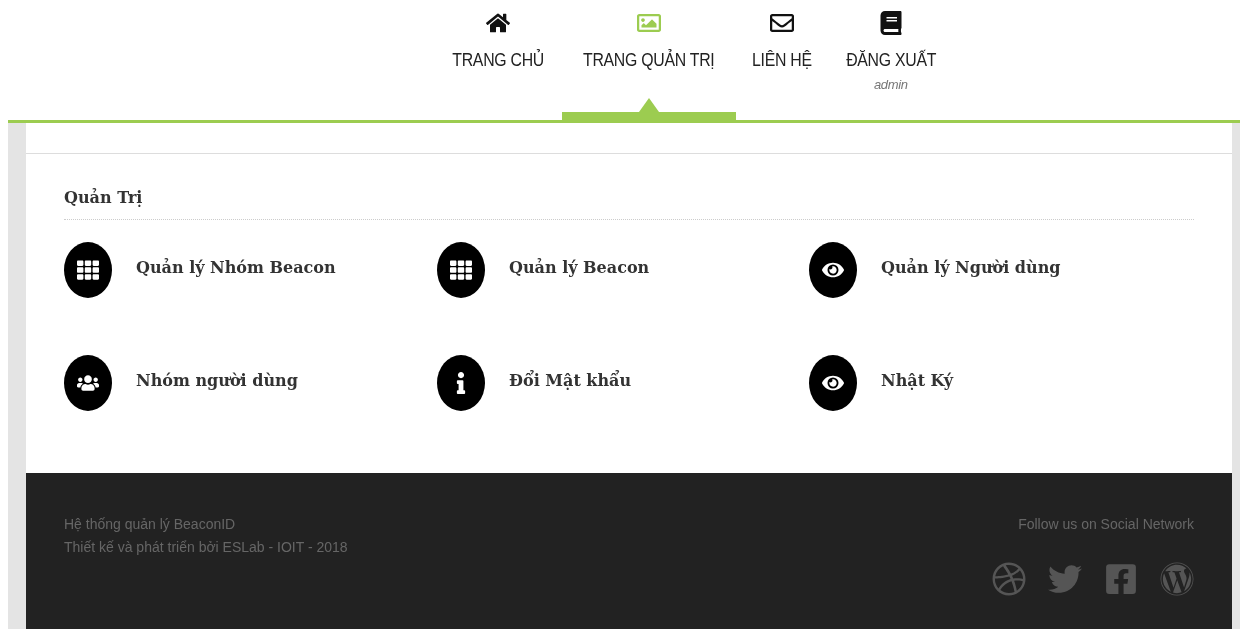  Describe the element at coordinates (890, 84) in the screenshot. I see `username-text: admin` at that location.